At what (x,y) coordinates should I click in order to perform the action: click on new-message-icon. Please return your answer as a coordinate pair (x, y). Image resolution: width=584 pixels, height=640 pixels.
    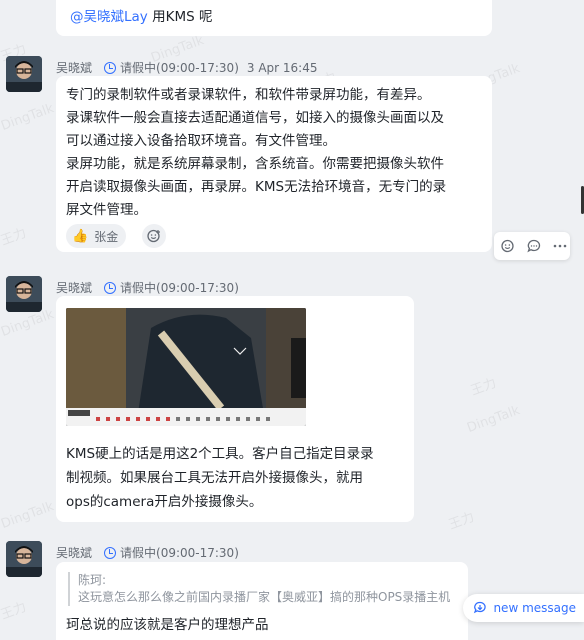
    Looking at the image, I should click on (480, 607).